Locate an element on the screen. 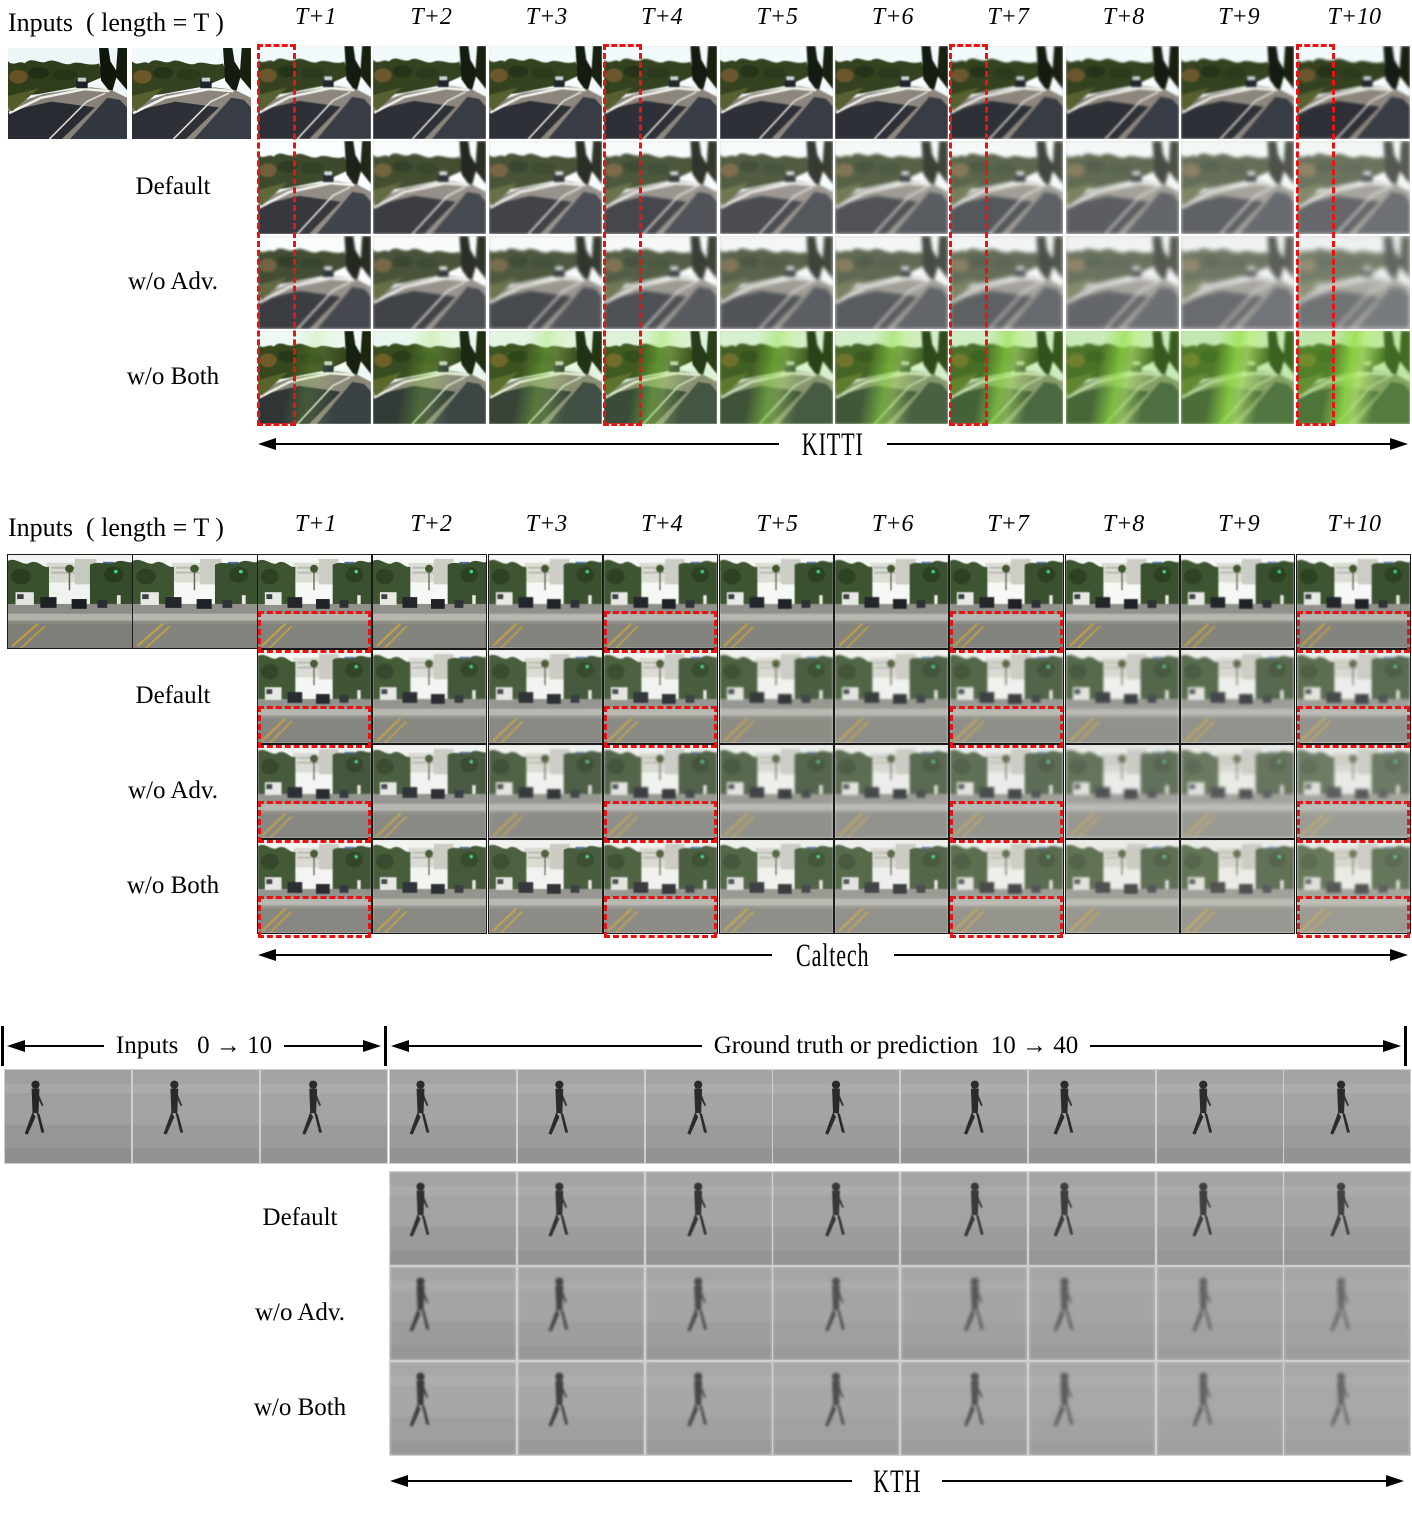  kitti-col-header-tplus9: T+9 is located at coordinates (1239, 17).